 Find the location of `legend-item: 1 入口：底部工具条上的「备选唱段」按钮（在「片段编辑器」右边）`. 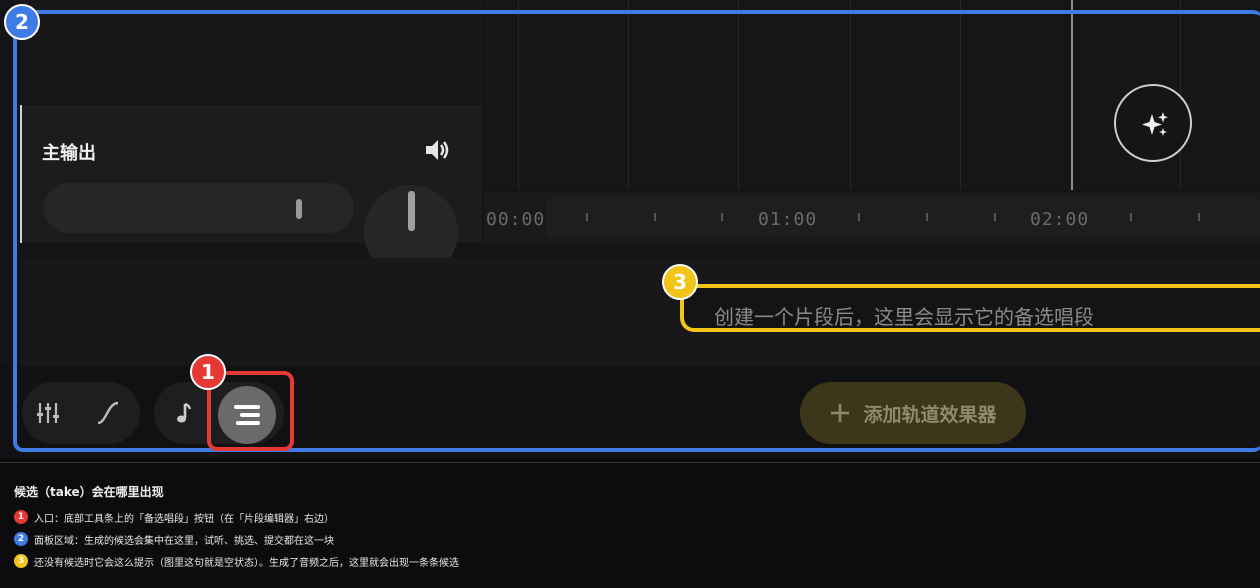

legend-item: 1 入口：底部工具条上的「备选唱段」按钮（在「片段编辑器」右边） is located at coordinates (630, 517).